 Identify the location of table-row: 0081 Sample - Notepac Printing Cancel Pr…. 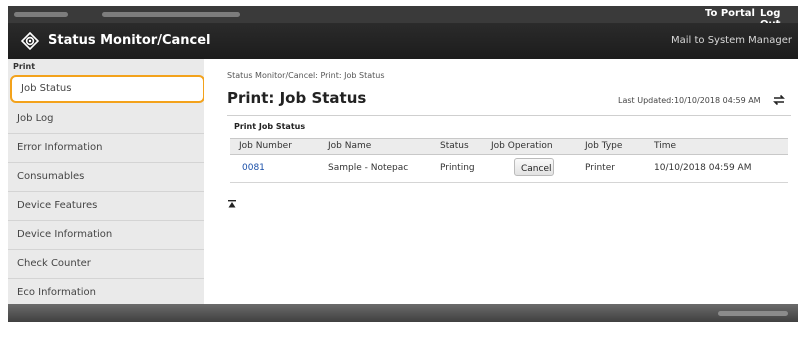
(509, 168).